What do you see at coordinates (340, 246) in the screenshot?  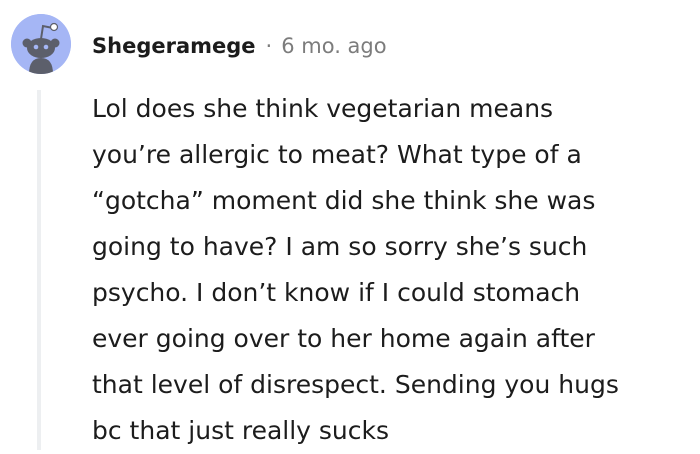 I see `comment-body-line: going to have? I am so sorry she’s such` at bounding box center [340, 246].